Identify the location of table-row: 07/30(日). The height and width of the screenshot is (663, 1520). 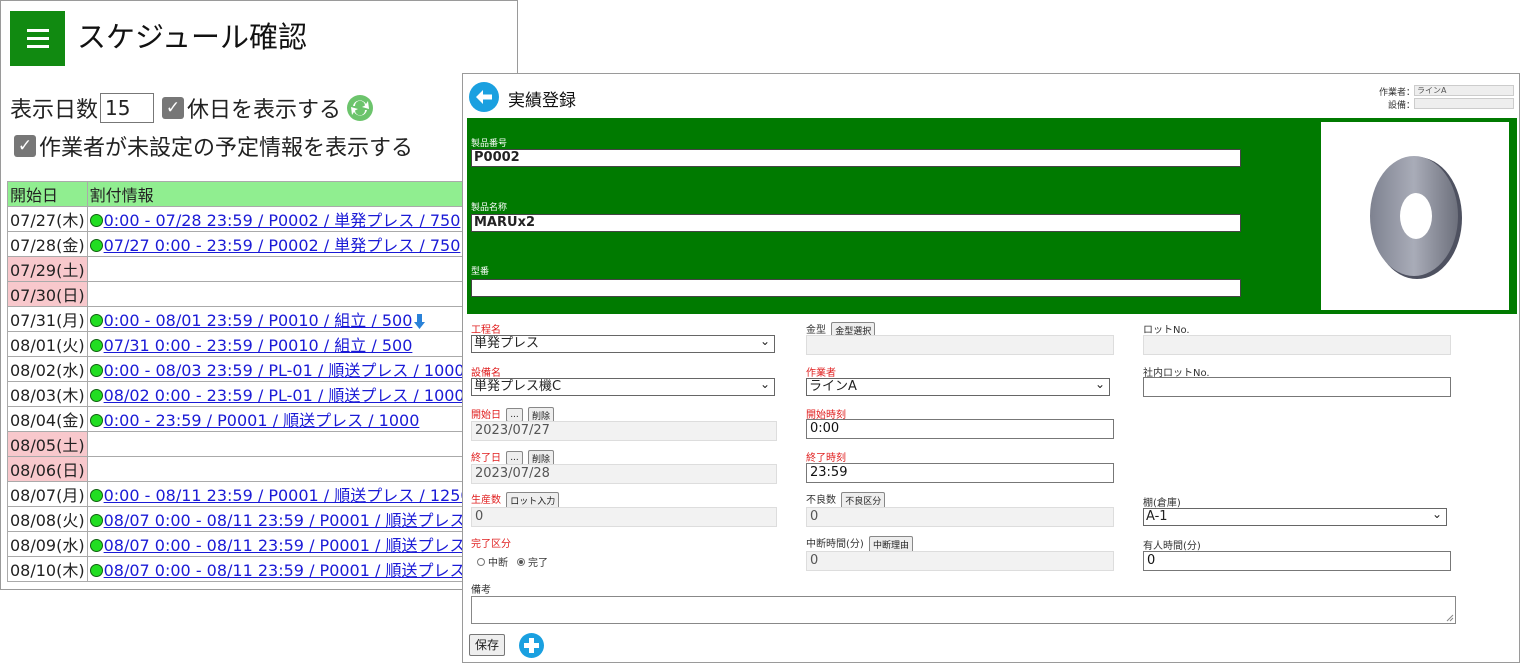
(262, 294).